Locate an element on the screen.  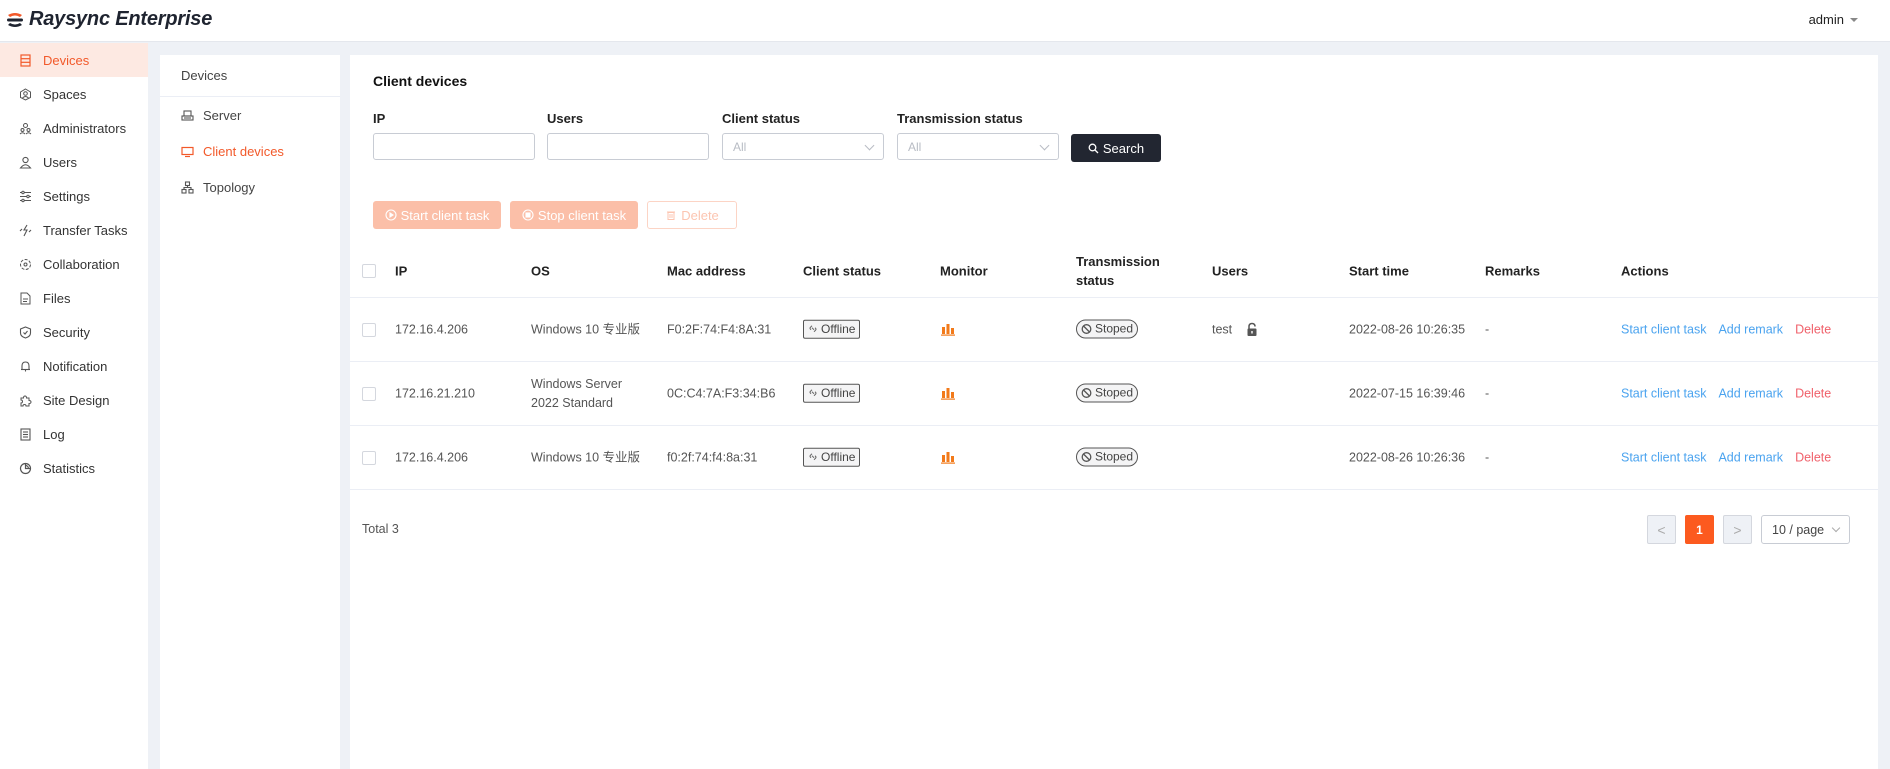
page-size-value: 10 / page is located at coordinates (1798, 529).